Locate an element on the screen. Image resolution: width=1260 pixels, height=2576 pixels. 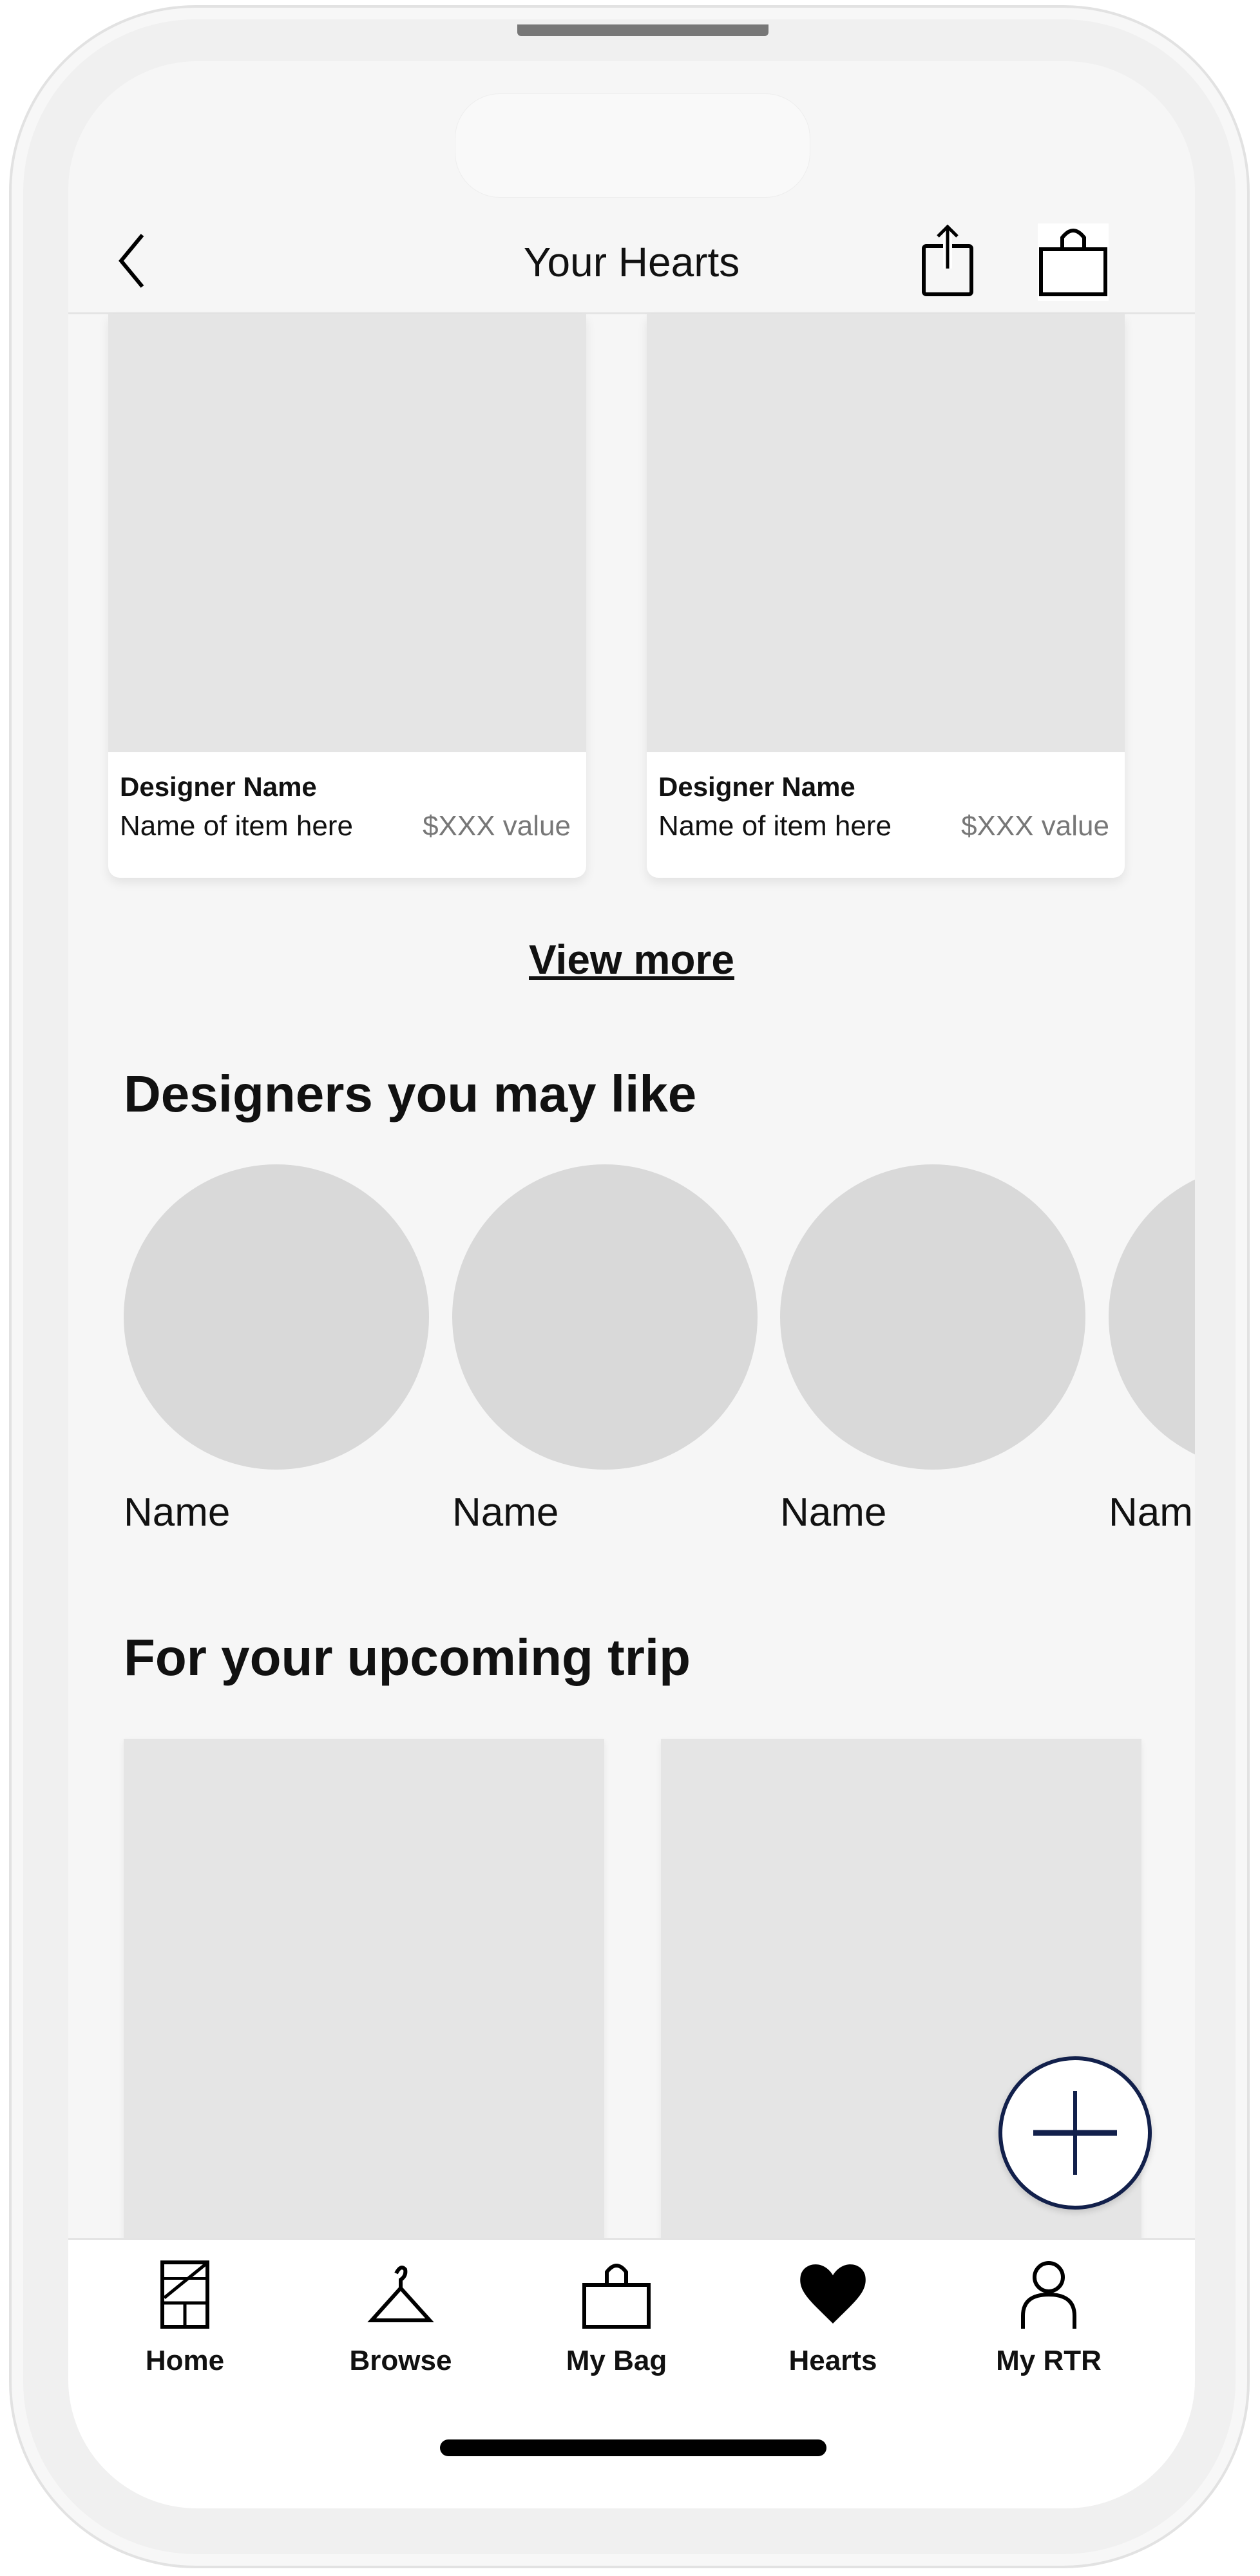
speaker is located at coordinates (642, 30).